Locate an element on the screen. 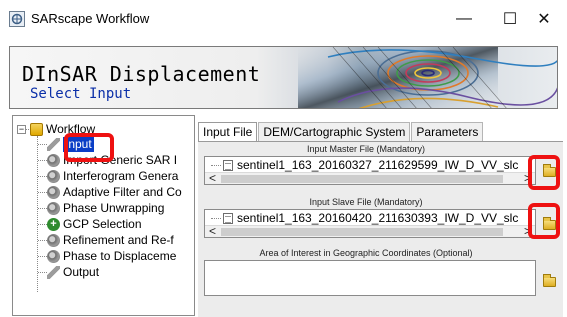 This screenshot has width=567, height=317. tree-item-adaptive-filter: Adaptive Filter and Co is located at coordinates (114, 192).